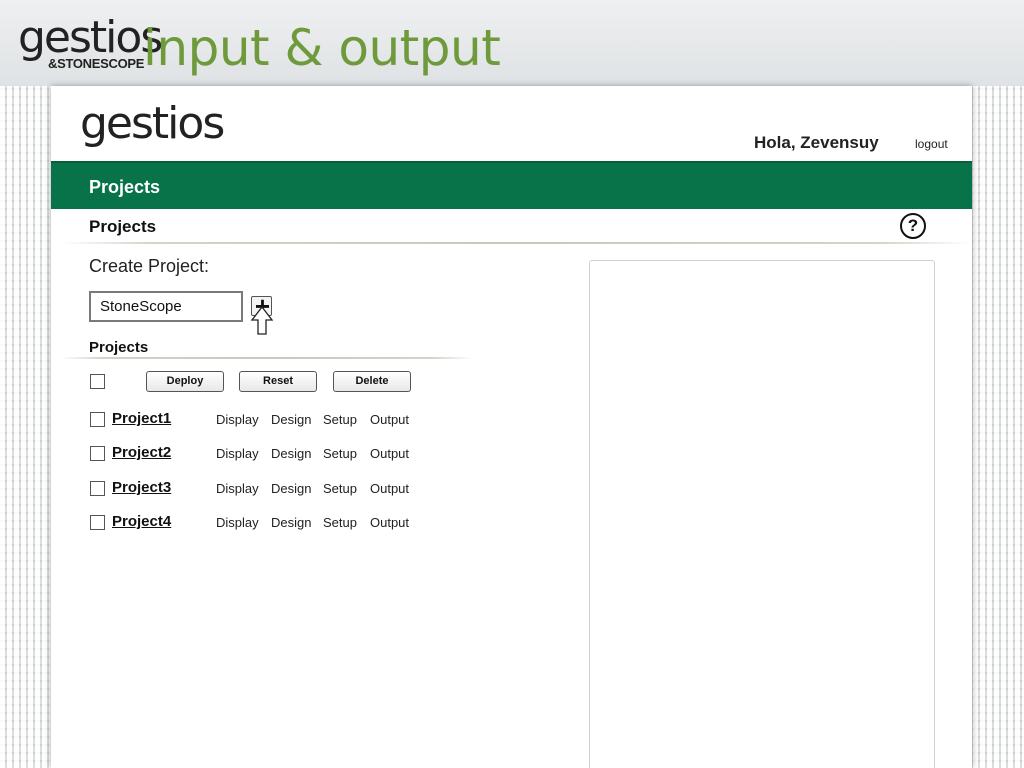 The height and width of the screenshot is (768, 1024). Describe the element at coordinates (149, 266) in the screenshot. I see `create-project-label: Create Project:` at that location.